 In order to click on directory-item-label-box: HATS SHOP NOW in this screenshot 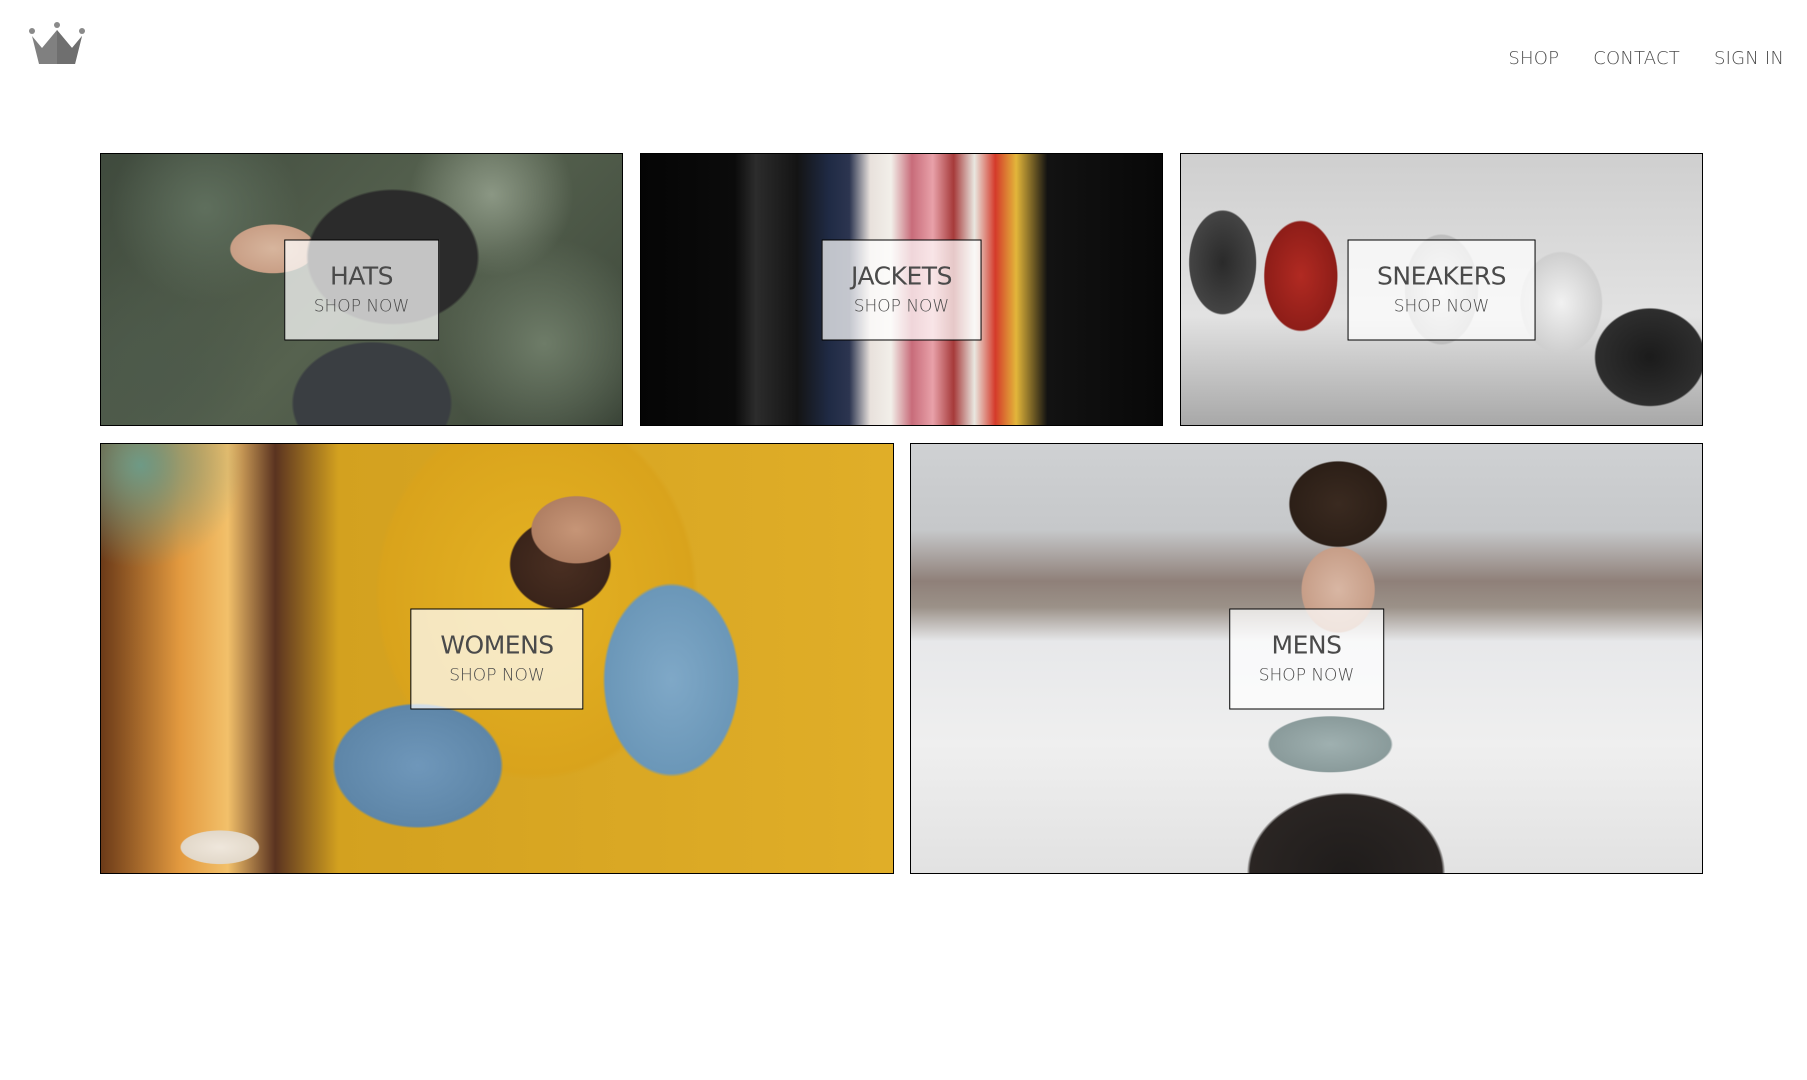, I will do `click(361, 289)`.